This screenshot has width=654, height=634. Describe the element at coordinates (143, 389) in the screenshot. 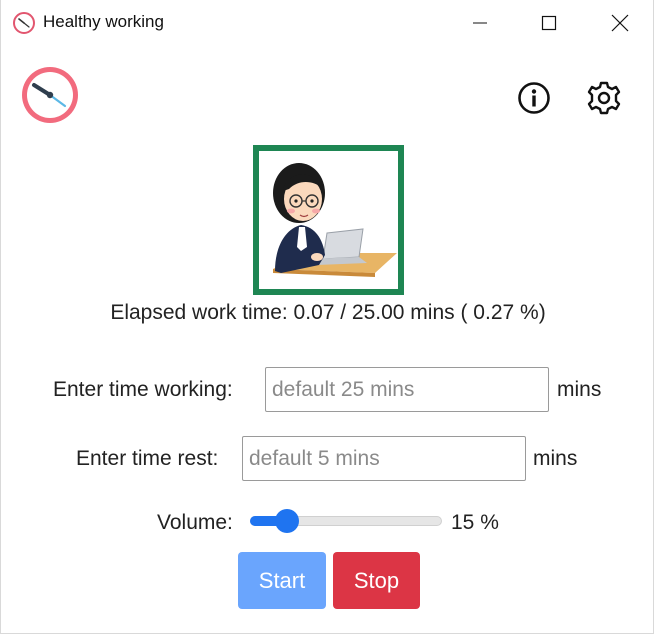

I see `work-time-label: Enter time working:` at that location.